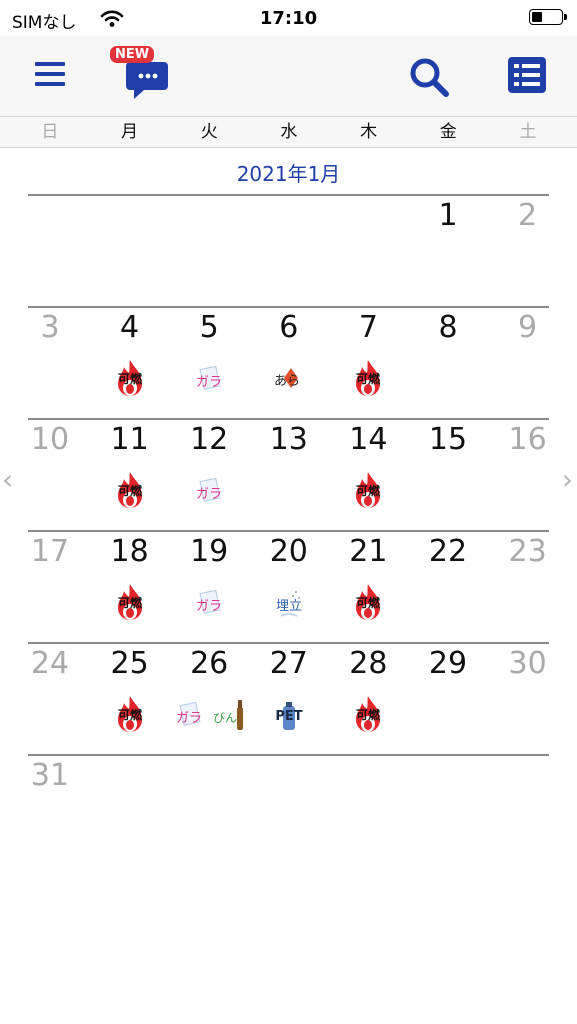  Describe the element at coordinates (130, 439) in the screenshot. I see `calendar-day: 11` at that location.